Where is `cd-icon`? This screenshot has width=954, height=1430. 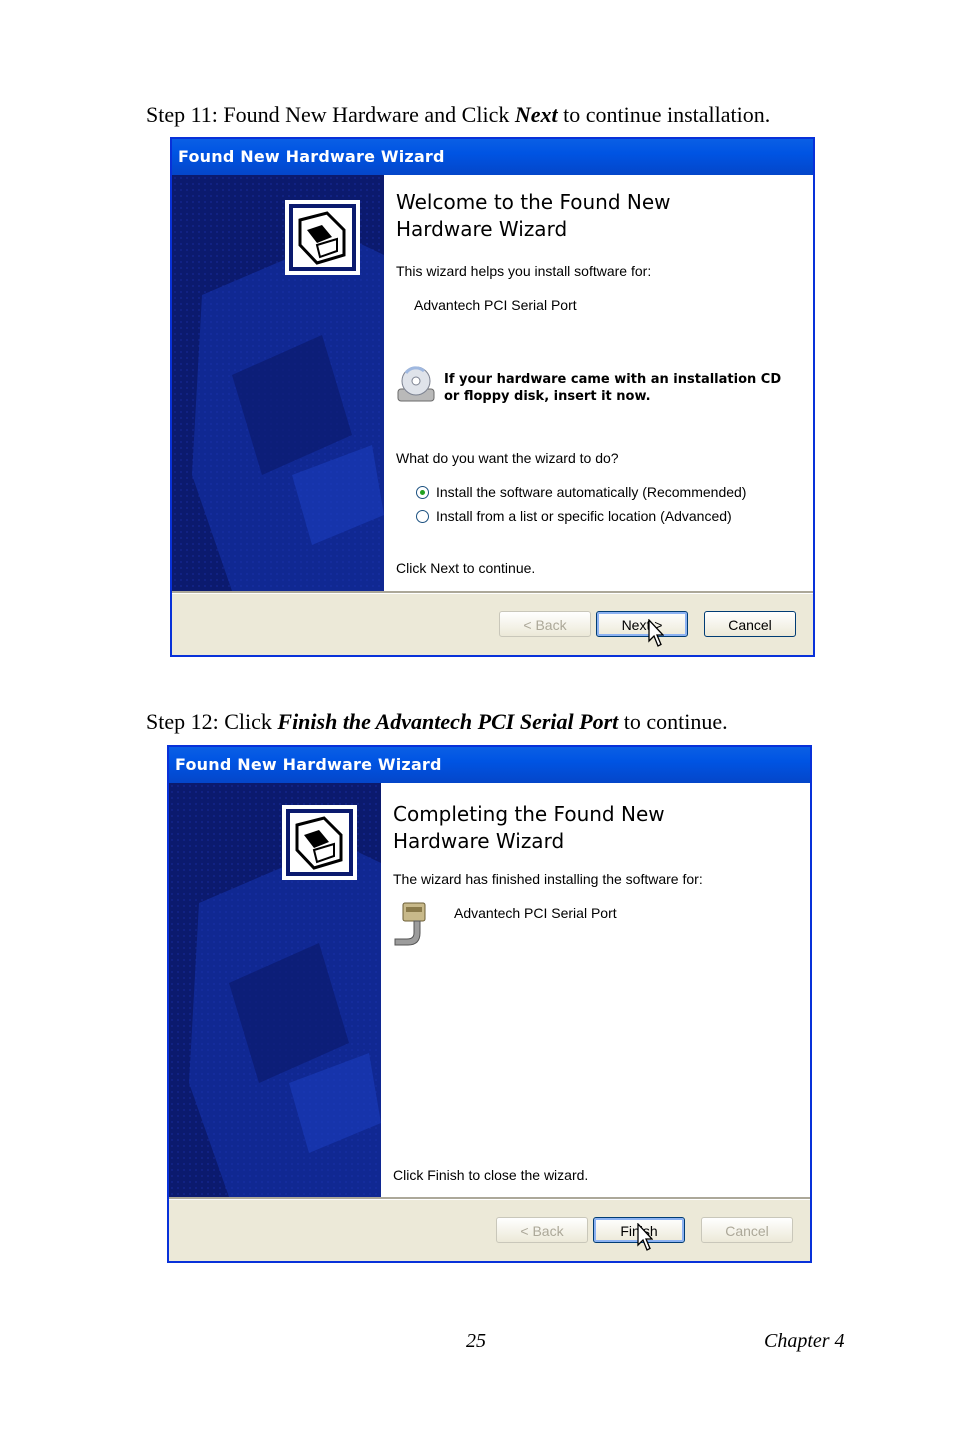 cd-icon is located at coordinates (416, 386).